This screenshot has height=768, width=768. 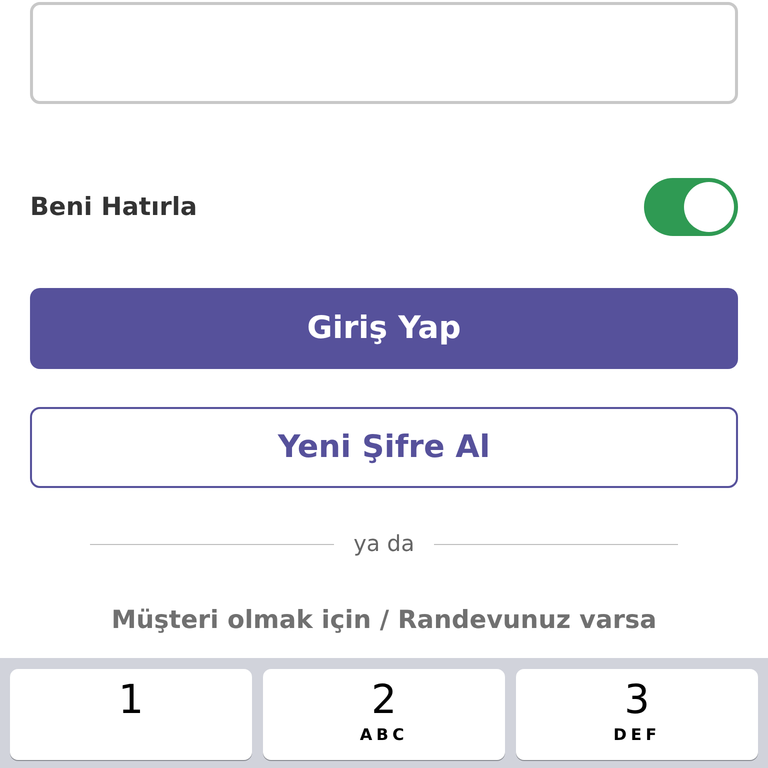 I want to click on keypad-key: 1, so click(x=131, y=714).